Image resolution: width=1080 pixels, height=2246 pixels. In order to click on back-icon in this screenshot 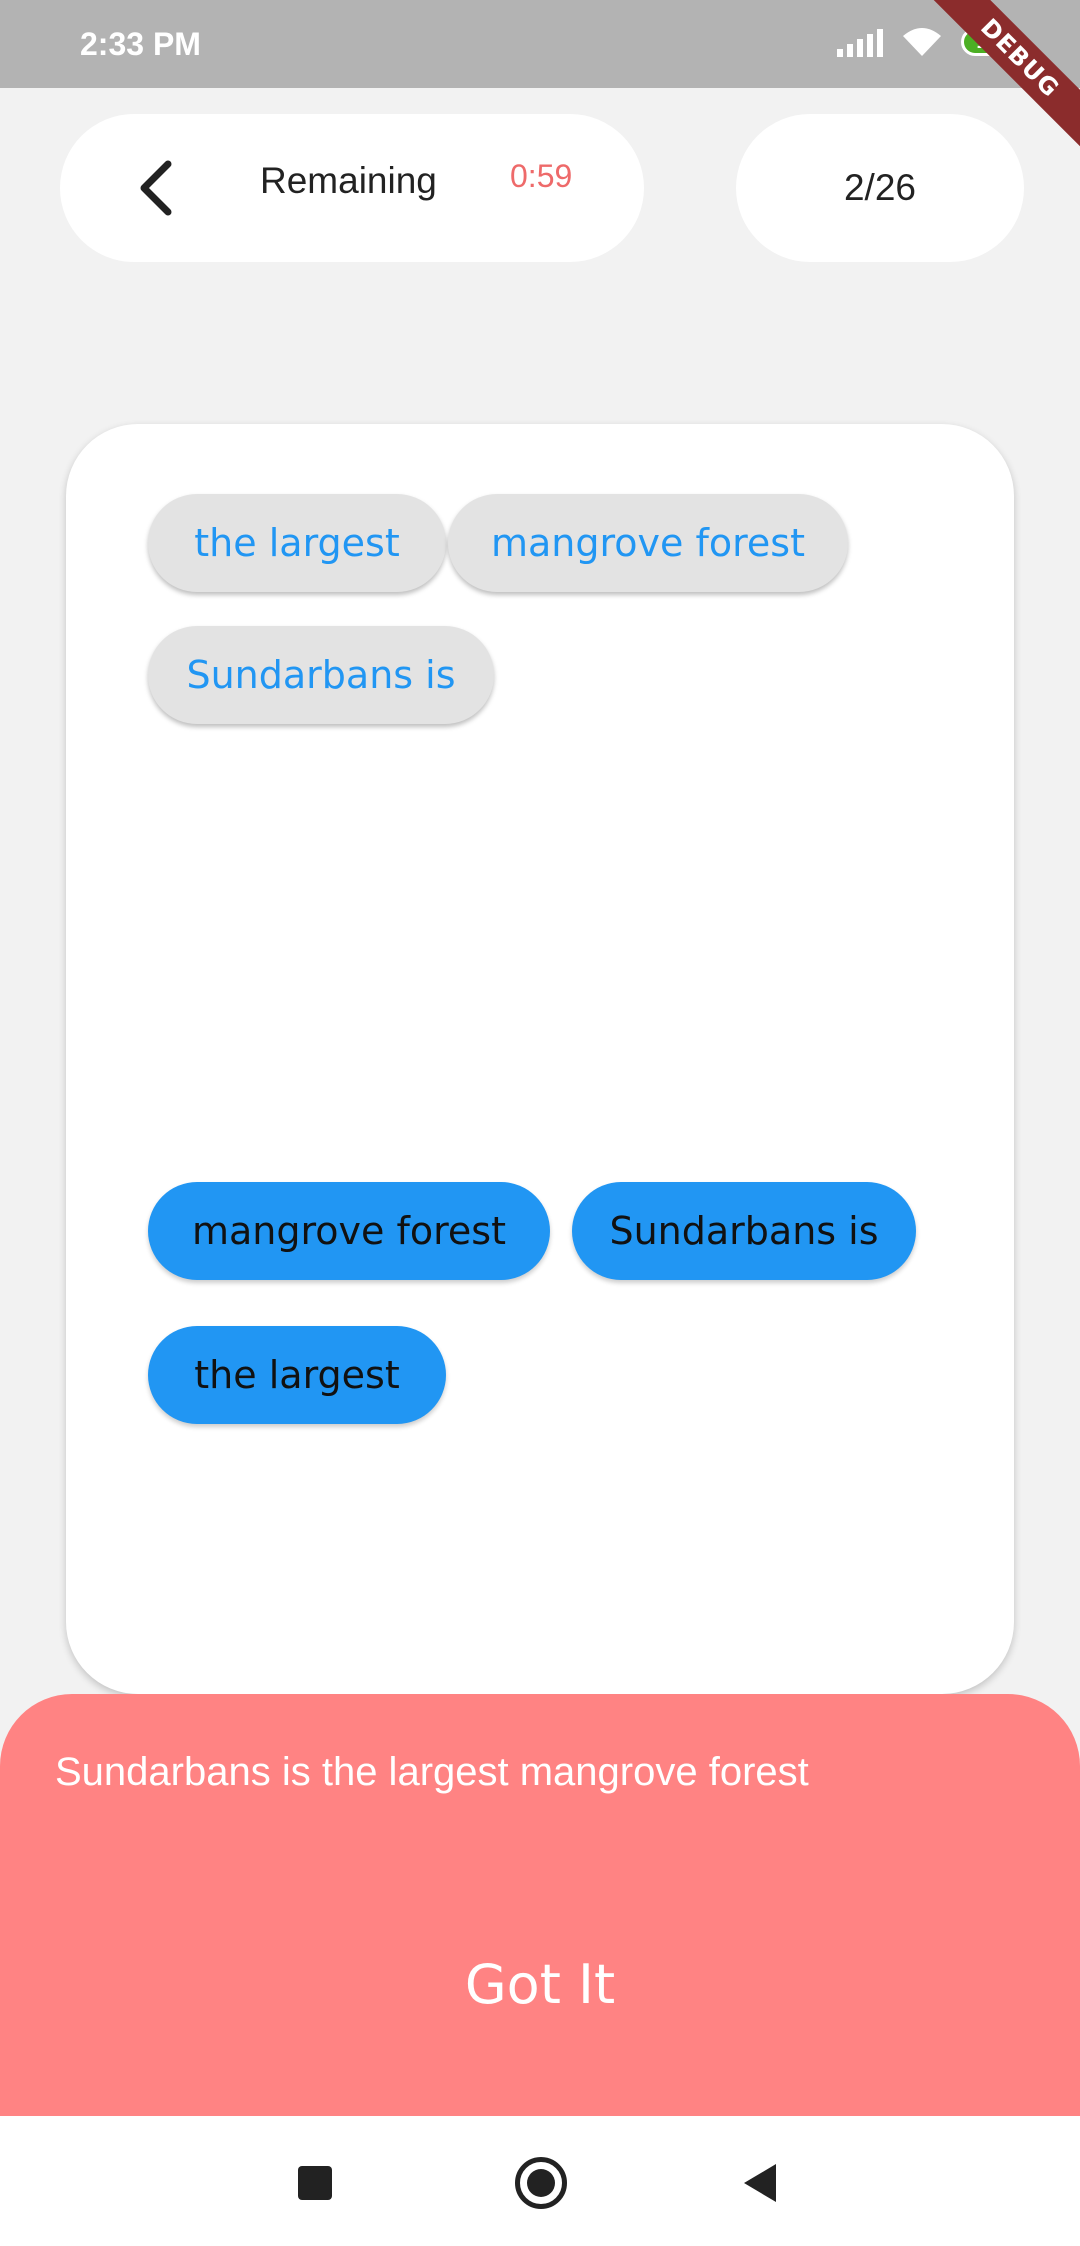, I will do `click(760, 2183)`.